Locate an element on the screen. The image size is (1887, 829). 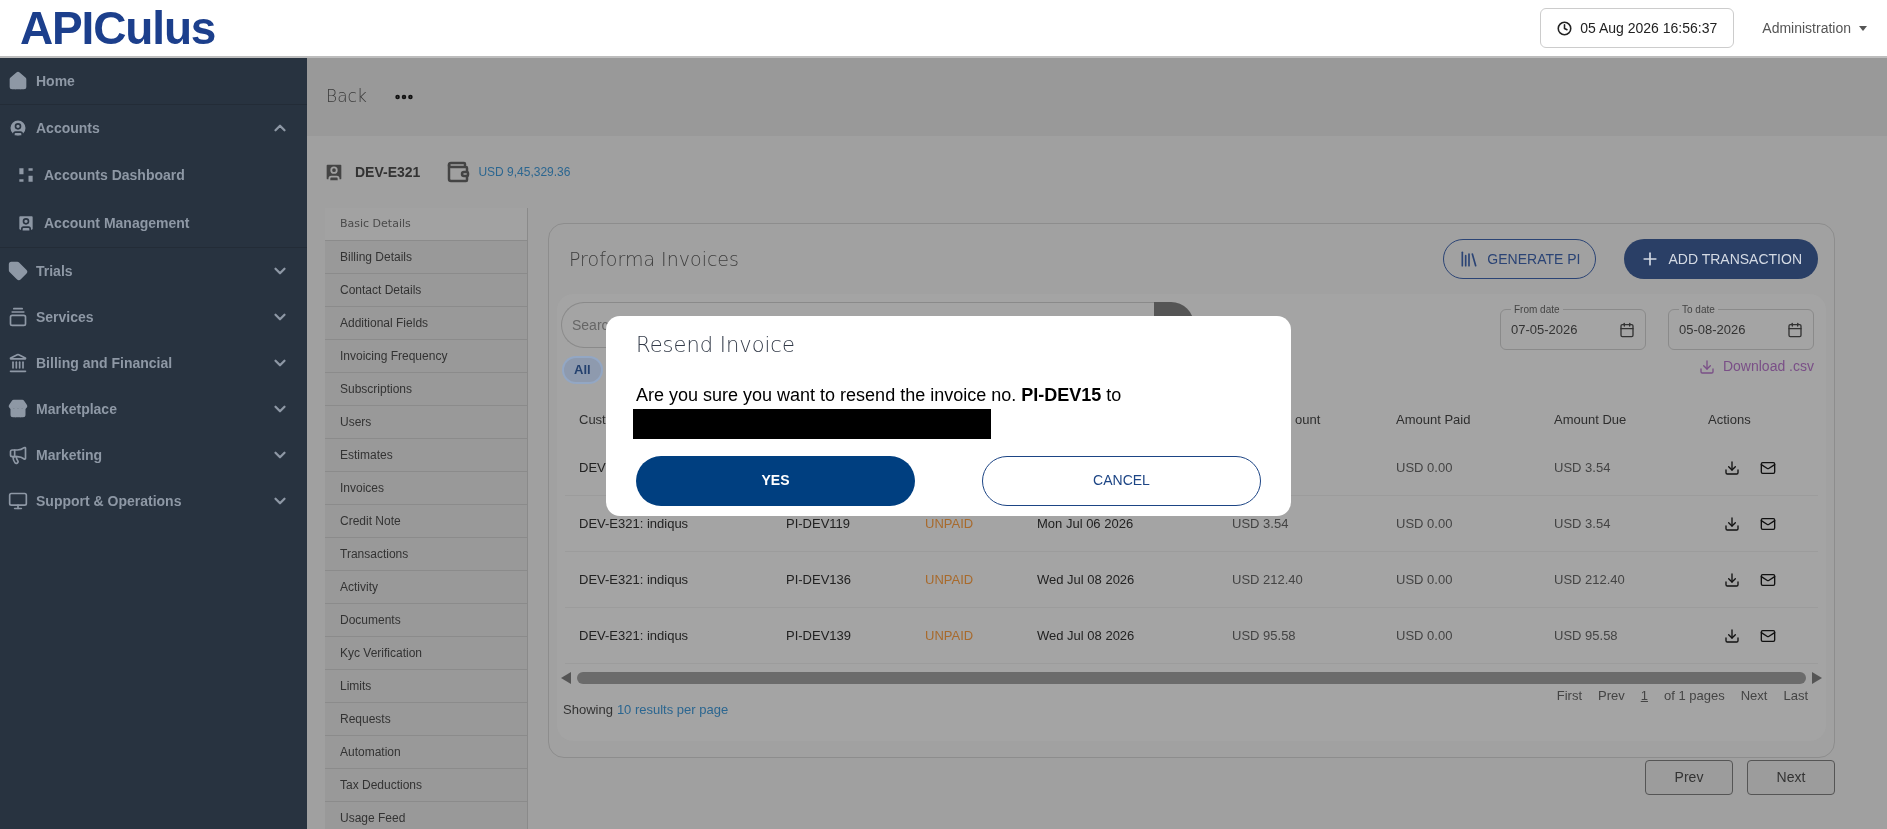
account-balance: USD 9,45,329.36 is located at coordinates (524, 172).